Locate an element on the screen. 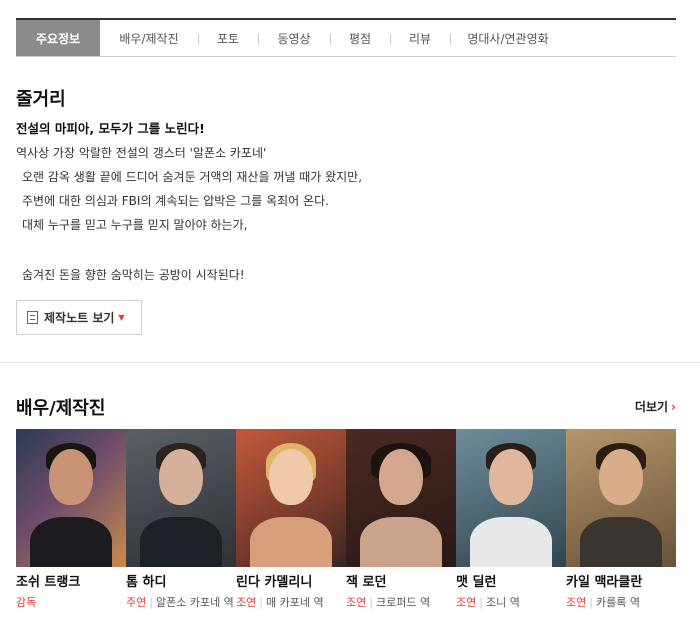 This screenshot has height=634, width=700. cast-role: 조연 | 매 카포네 역 is located at coordinates (290, 603).